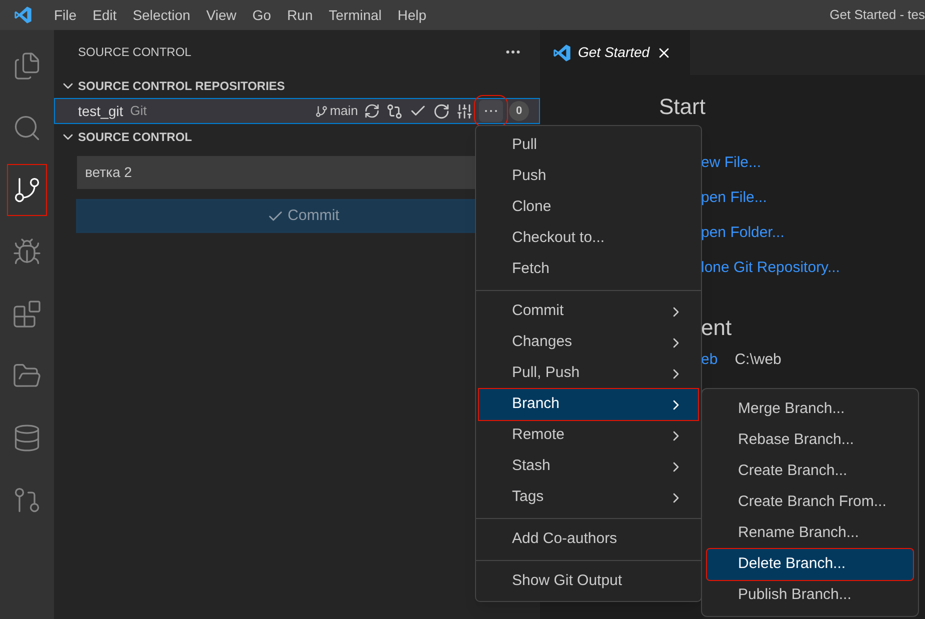  Describe the element at coordinates (27, 128) in the screenshot. I see `search-icon` at that location.